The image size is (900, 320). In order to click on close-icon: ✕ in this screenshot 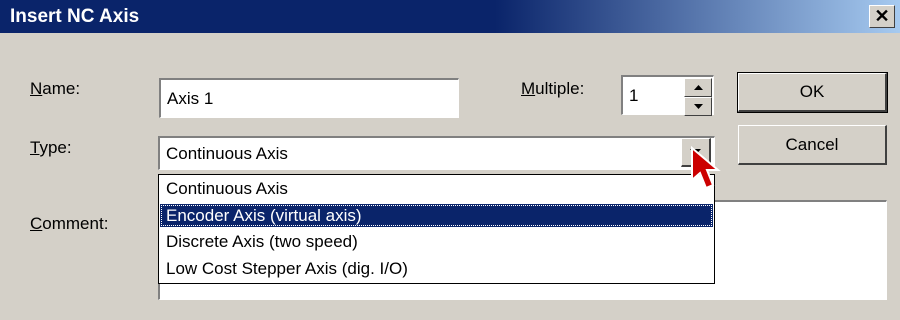, I will do `click(882, 16)`.